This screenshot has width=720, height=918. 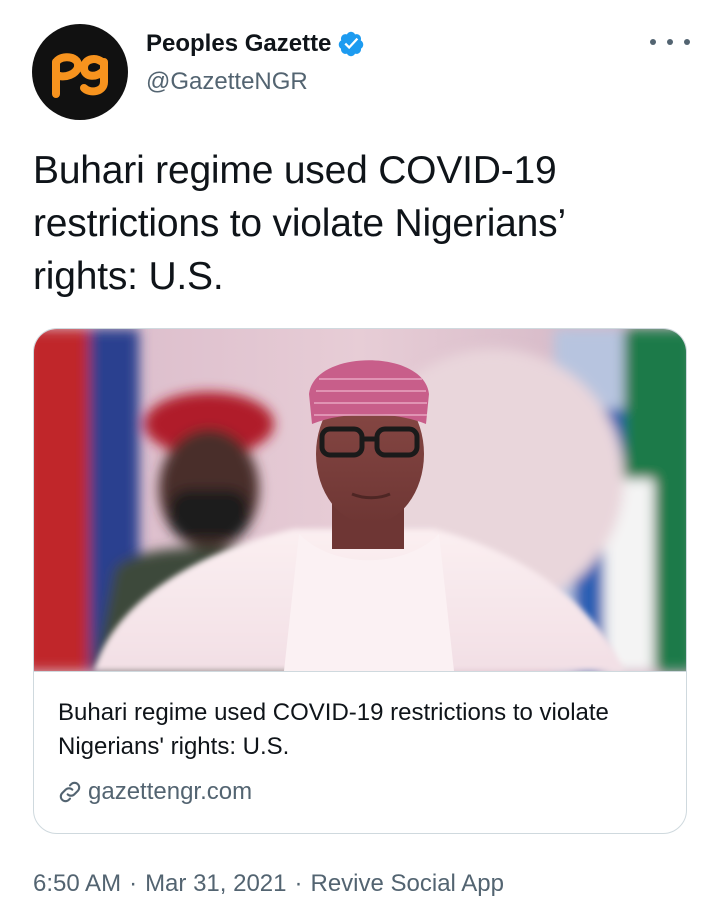 What do you see at coordinates (215, 884) in the screenshot?
I see `tweet-date: Mar 31, 2021` at bounding box center [215, 884].